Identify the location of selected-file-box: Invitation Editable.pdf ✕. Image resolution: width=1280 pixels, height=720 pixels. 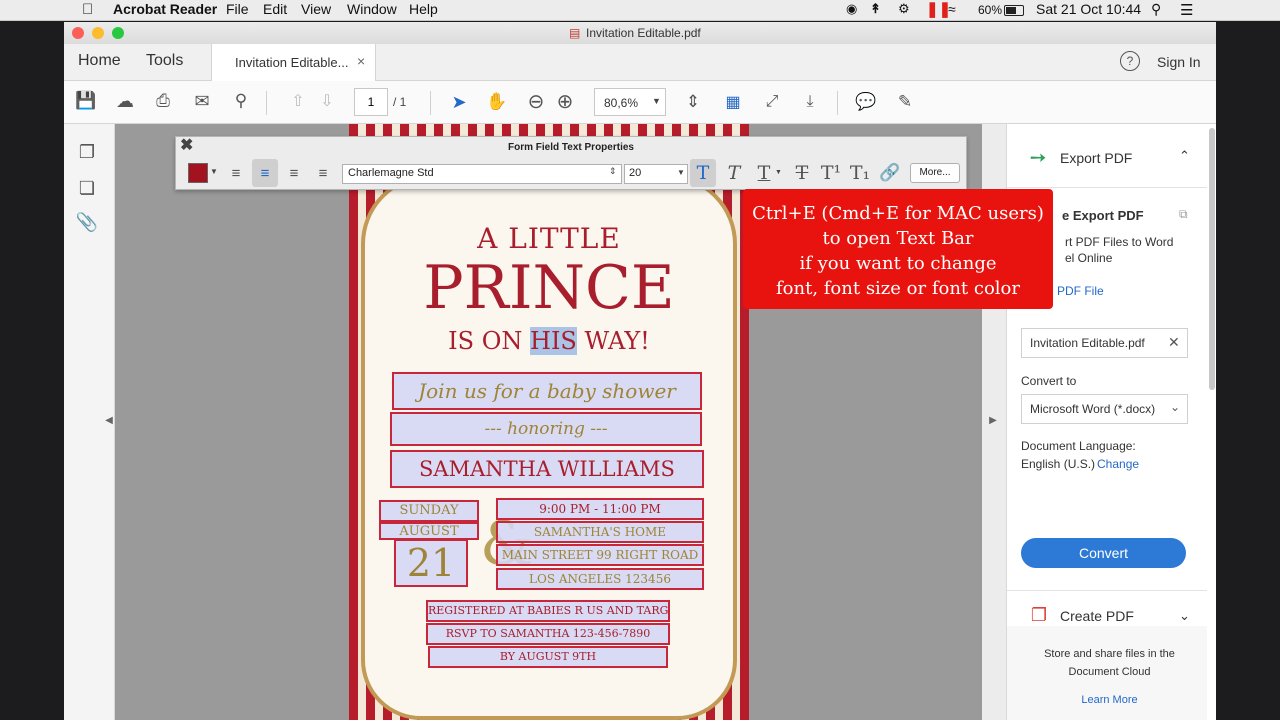
(1104, 343).